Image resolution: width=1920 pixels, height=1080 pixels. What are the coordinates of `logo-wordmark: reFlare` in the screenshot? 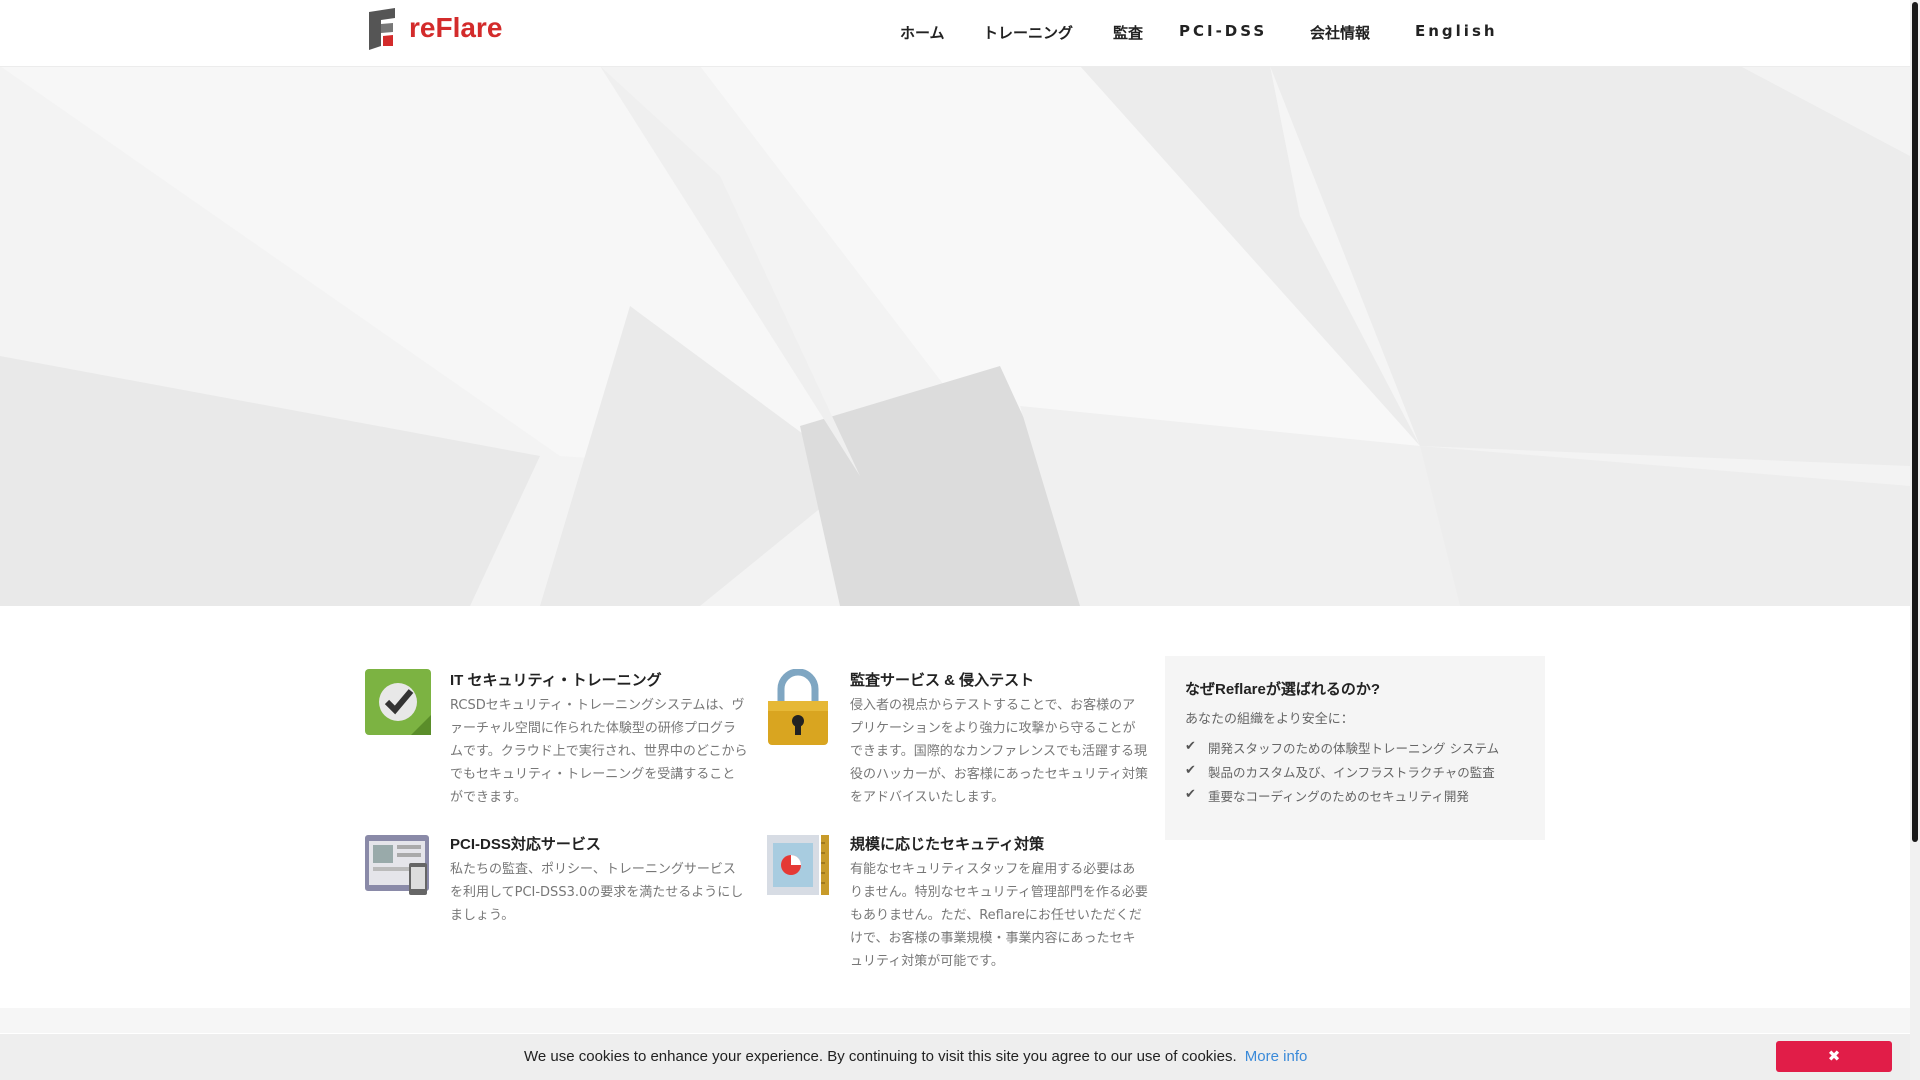 It's located at (456, 27).